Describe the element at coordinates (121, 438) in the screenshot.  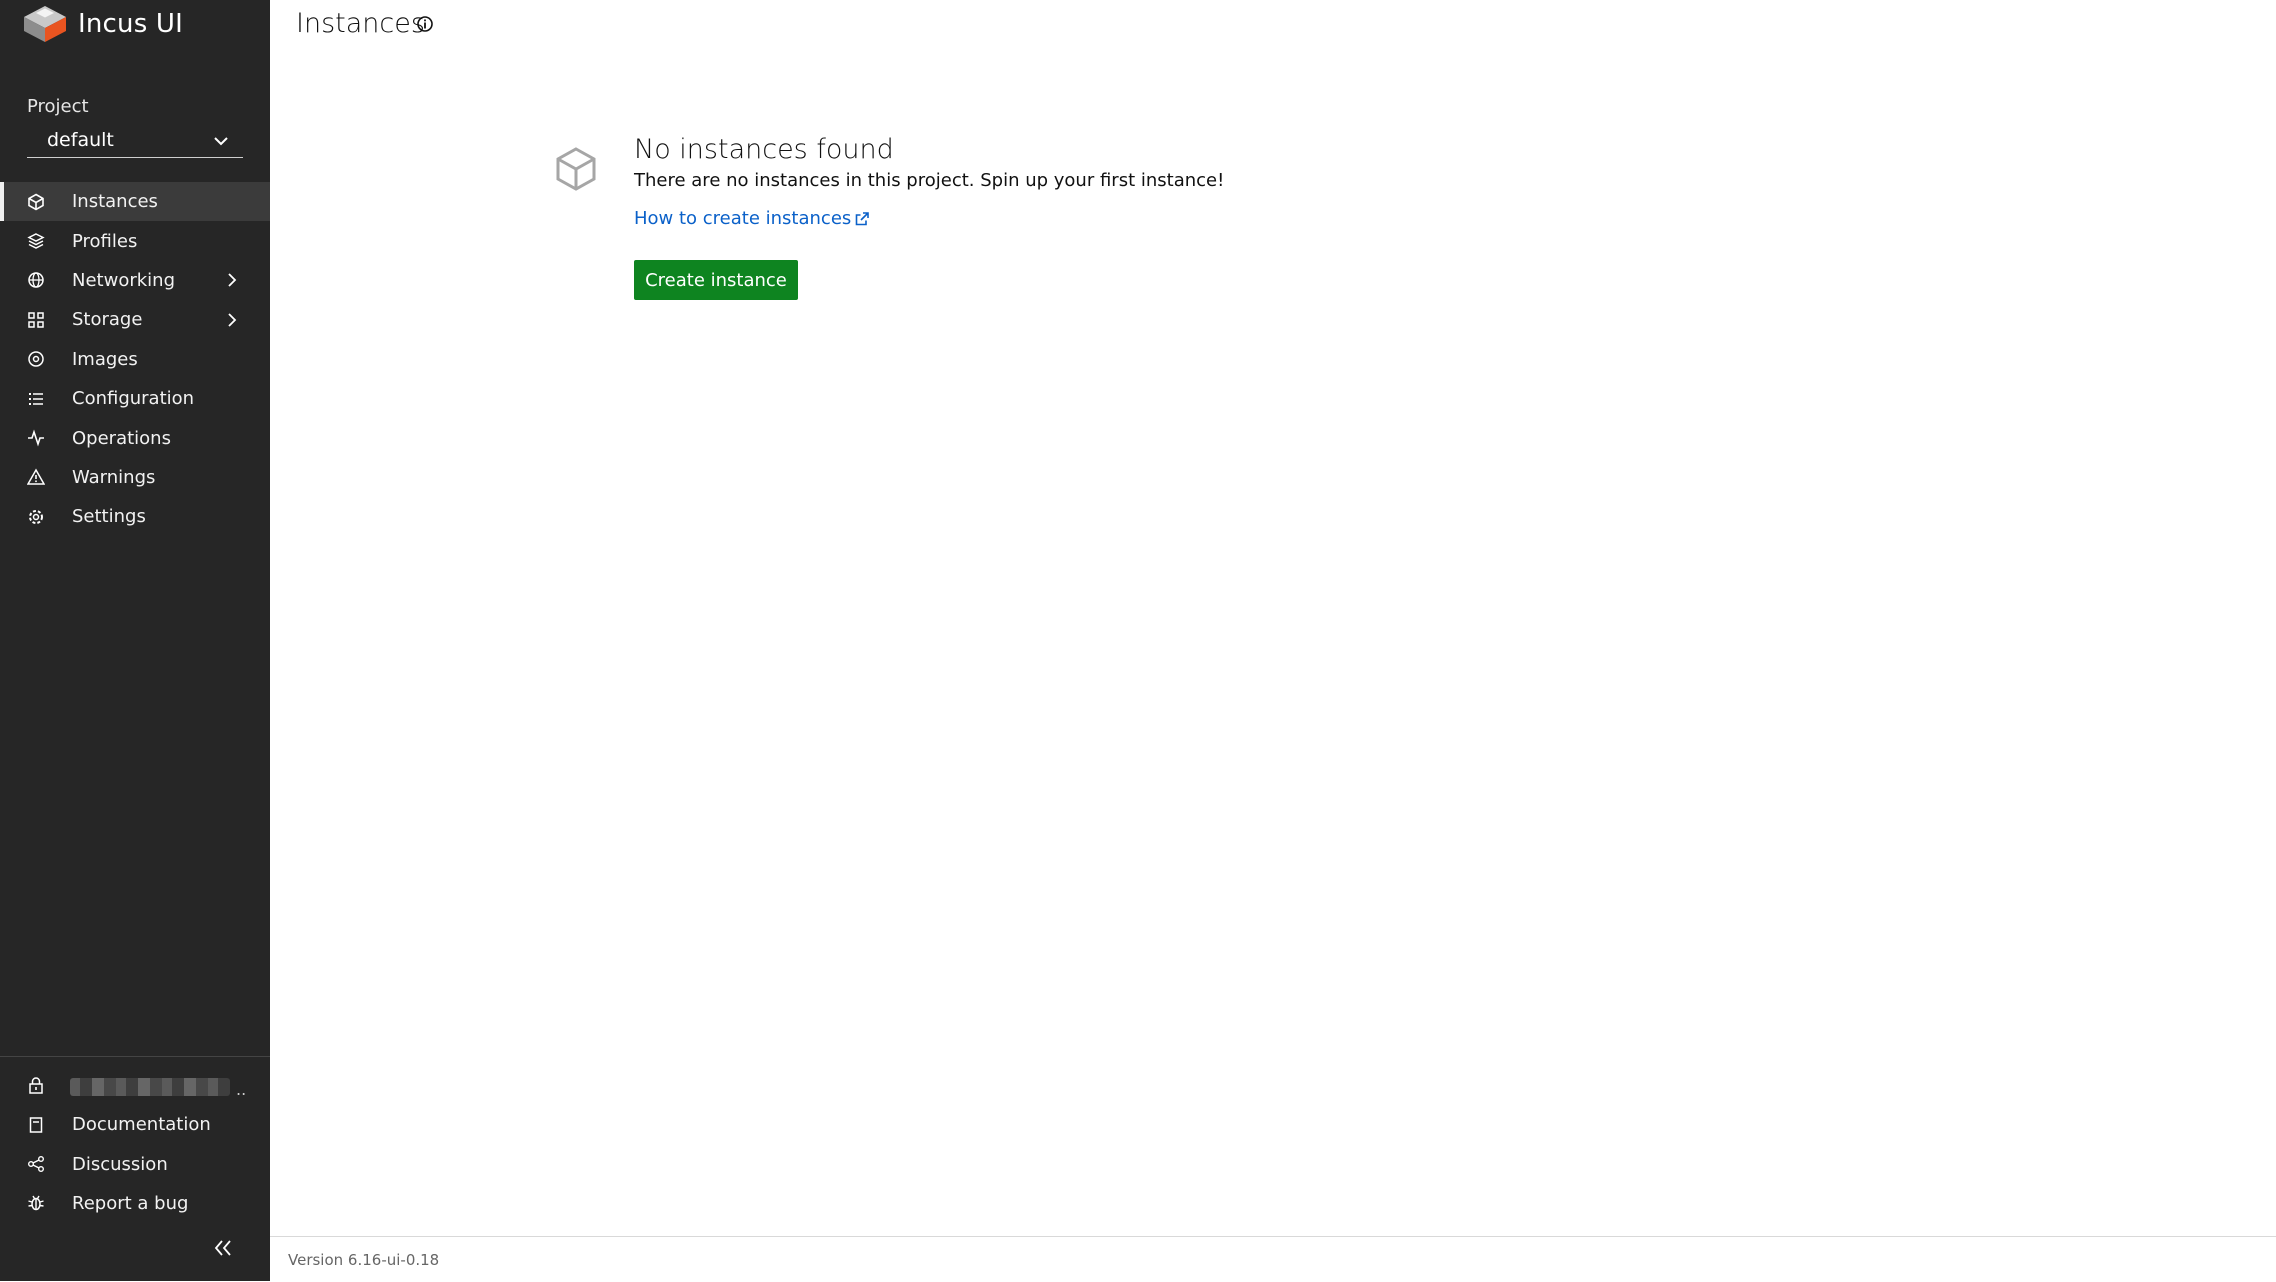
I see `sidebar-item-label: Operations` at that location.